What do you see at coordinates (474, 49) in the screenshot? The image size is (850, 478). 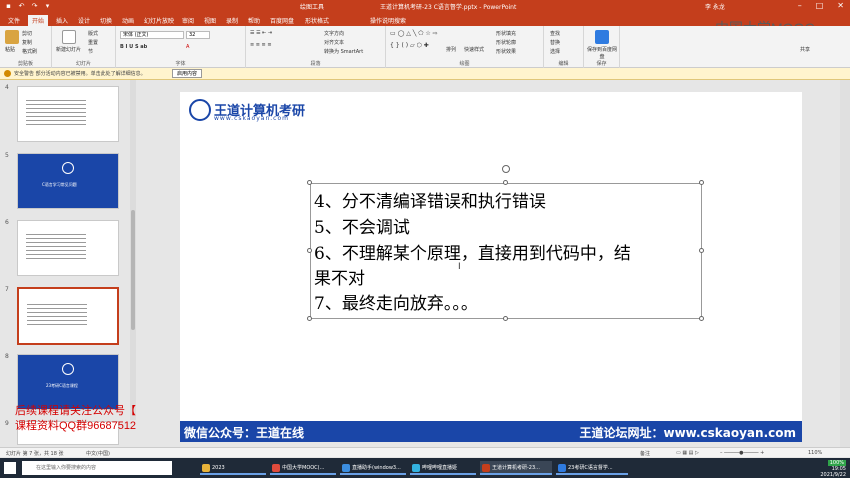 I see `quick-styles-button: 快速样式` at bounding box center [474, 49].